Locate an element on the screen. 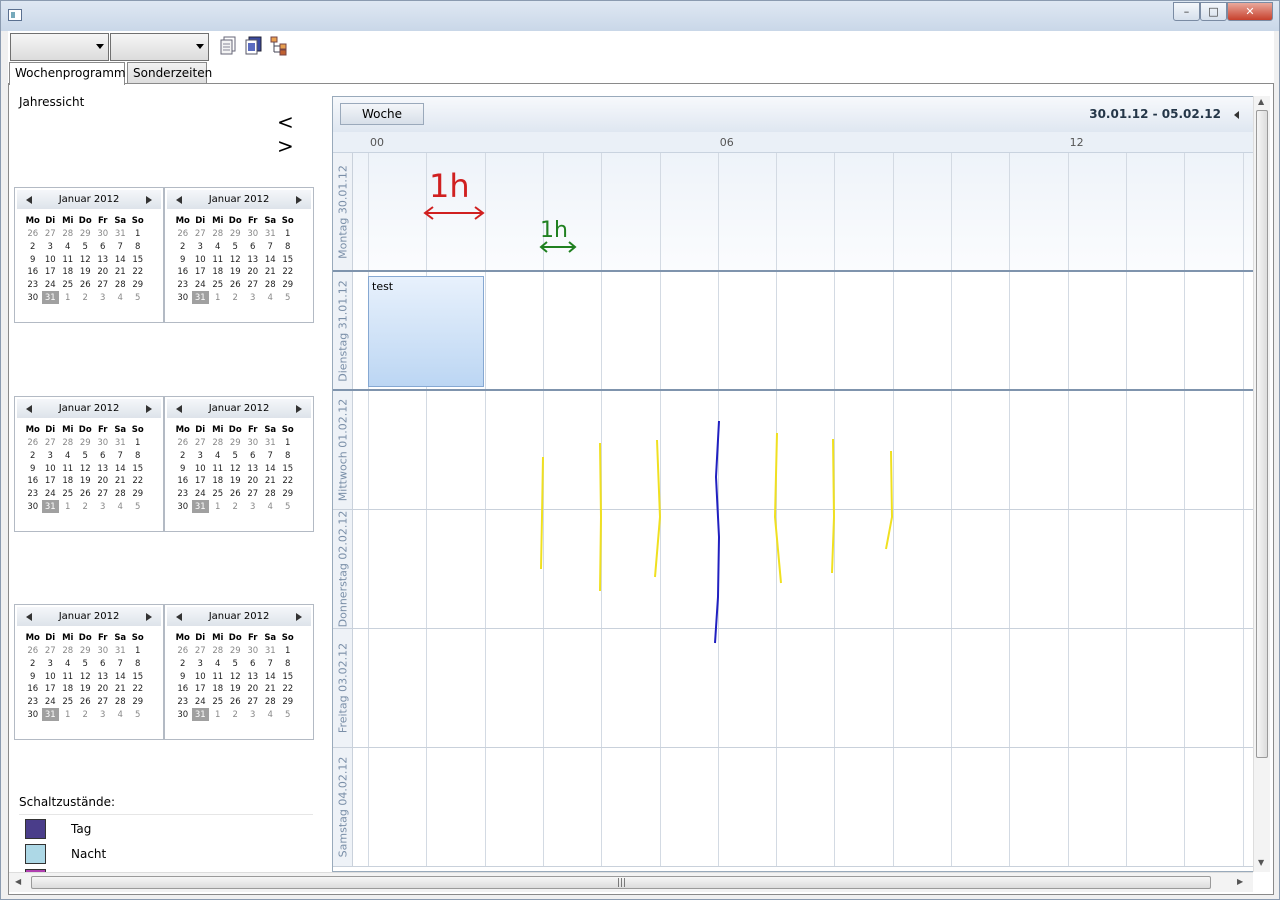 The height and width of the screenshot is (900, 1280). day-row: Montag 30.01.12 is located at coordinates (797, 212).